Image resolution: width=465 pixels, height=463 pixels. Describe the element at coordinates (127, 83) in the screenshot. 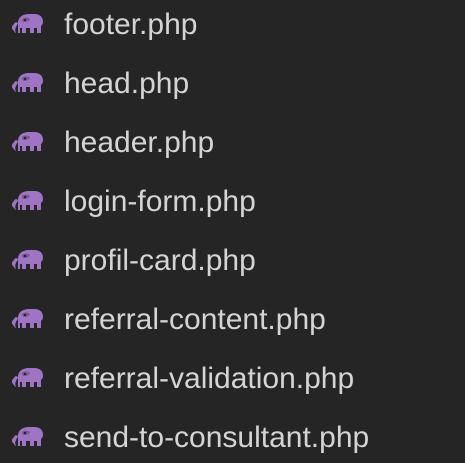

I see `file-name: head.php` at that location.